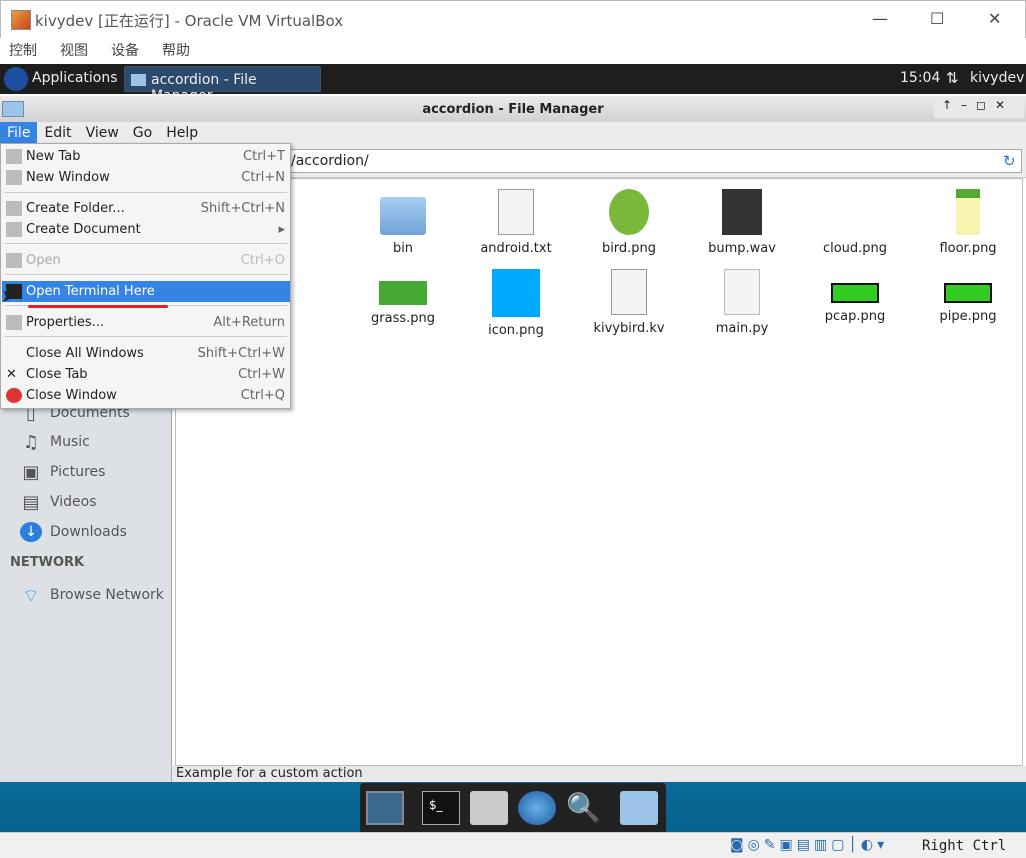  What do you see at coordinates (403, 293) in the screenshot?
I see `grass-file-icon` at bounding box center [403, 293].